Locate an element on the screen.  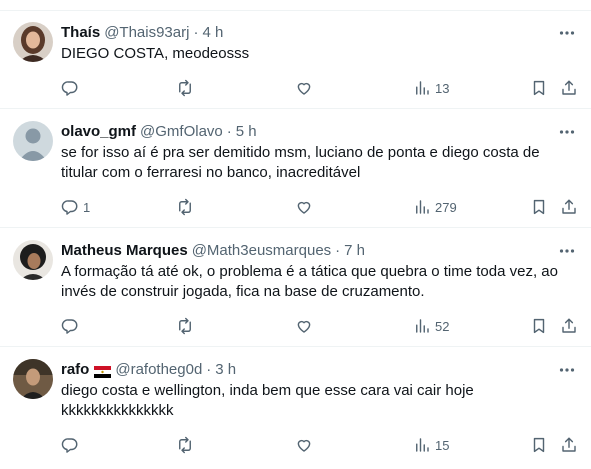
timestamp: 4 h is located at coordinates (212, 33).